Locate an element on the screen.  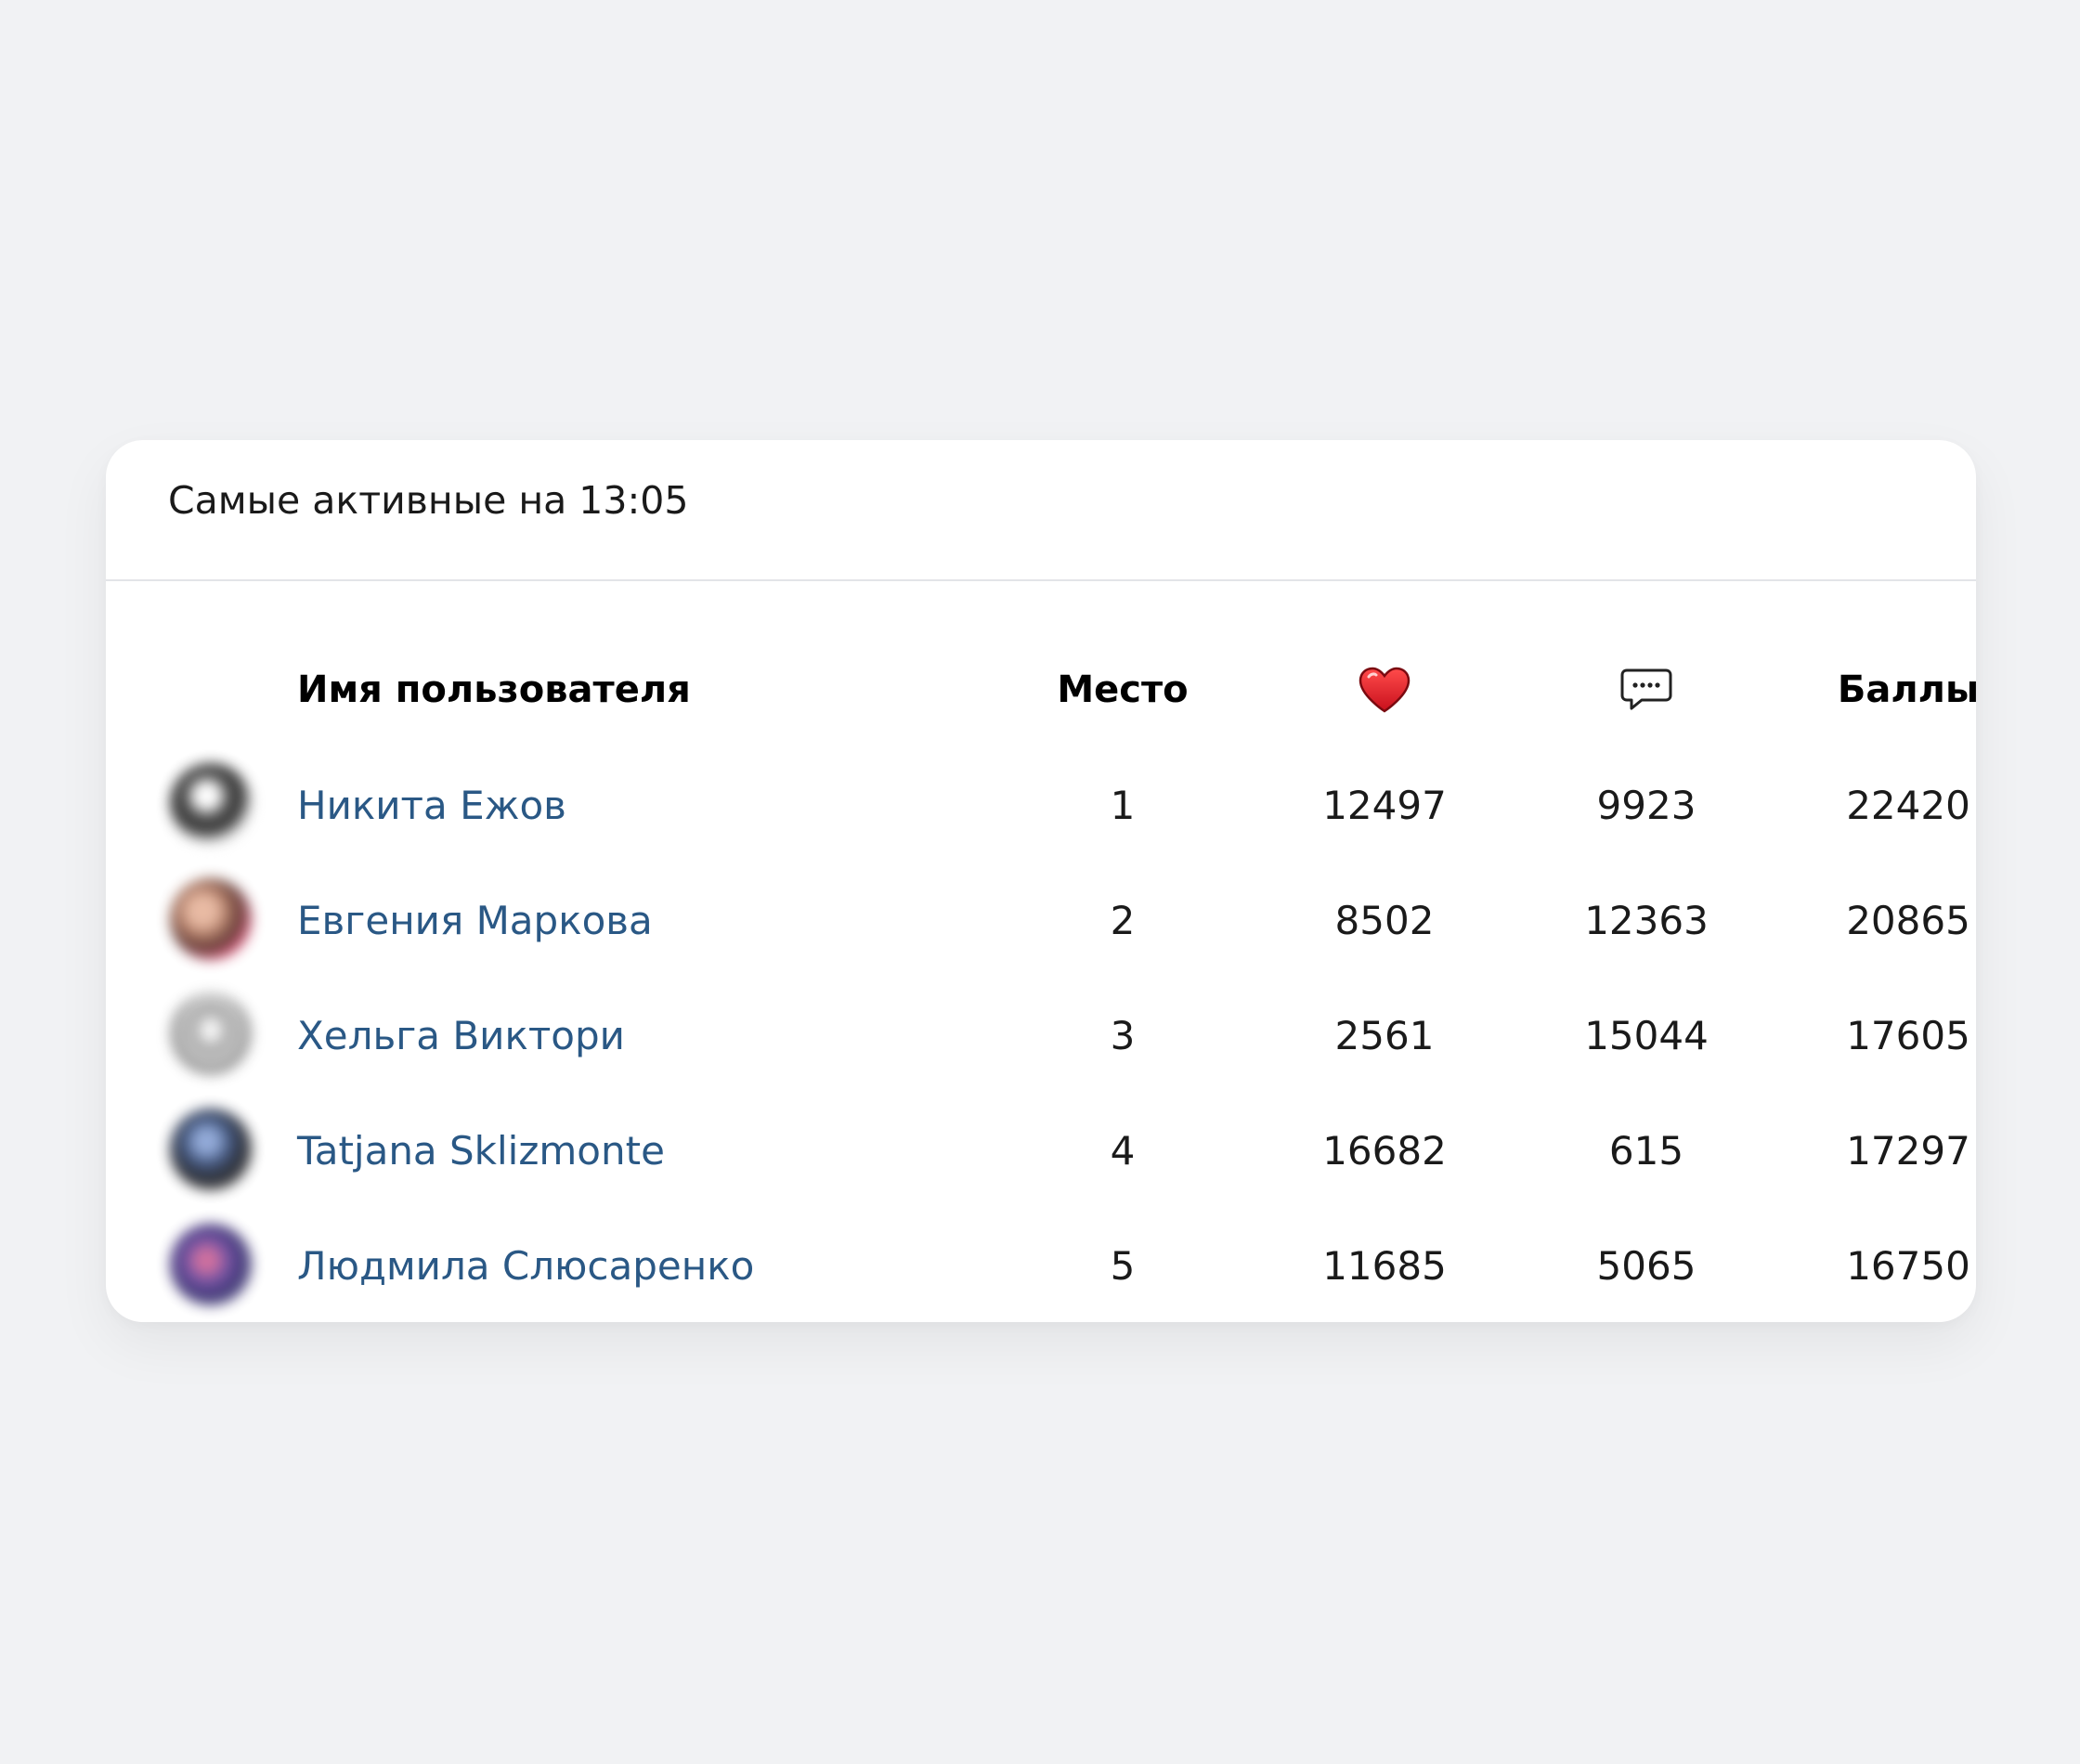
column-header-comments is located at coordinates (1646, 689).